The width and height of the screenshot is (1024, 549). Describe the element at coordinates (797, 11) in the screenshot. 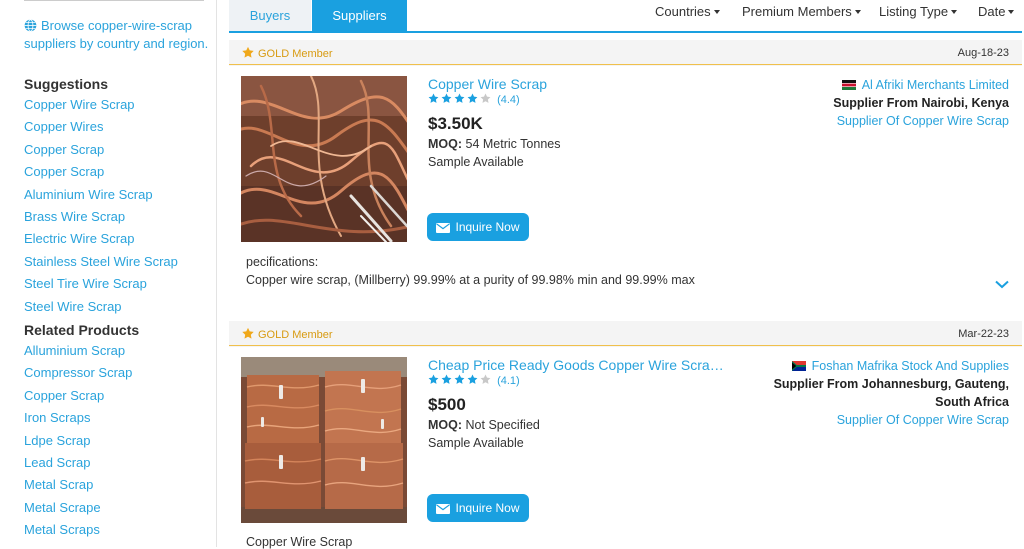

I see `premium-members-filter-label: Premium Members` at that location.